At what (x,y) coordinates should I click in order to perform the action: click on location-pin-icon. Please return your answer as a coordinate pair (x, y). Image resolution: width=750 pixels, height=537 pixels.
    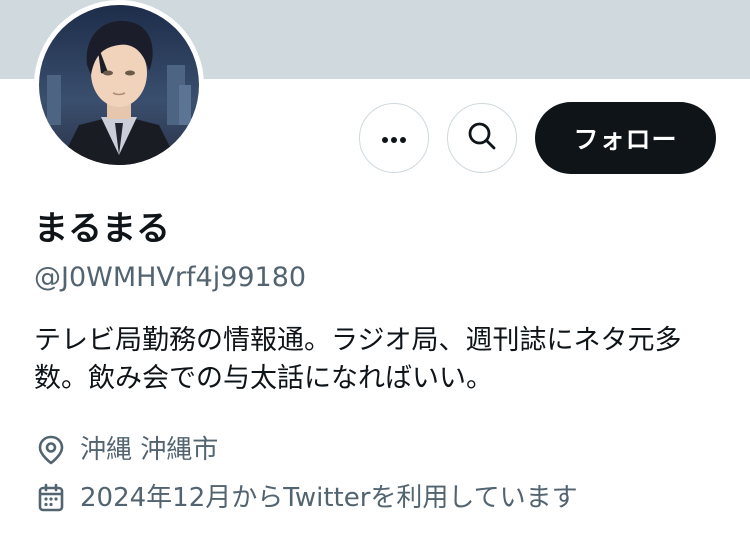
    Looking at the image, I should click on (51, 450).